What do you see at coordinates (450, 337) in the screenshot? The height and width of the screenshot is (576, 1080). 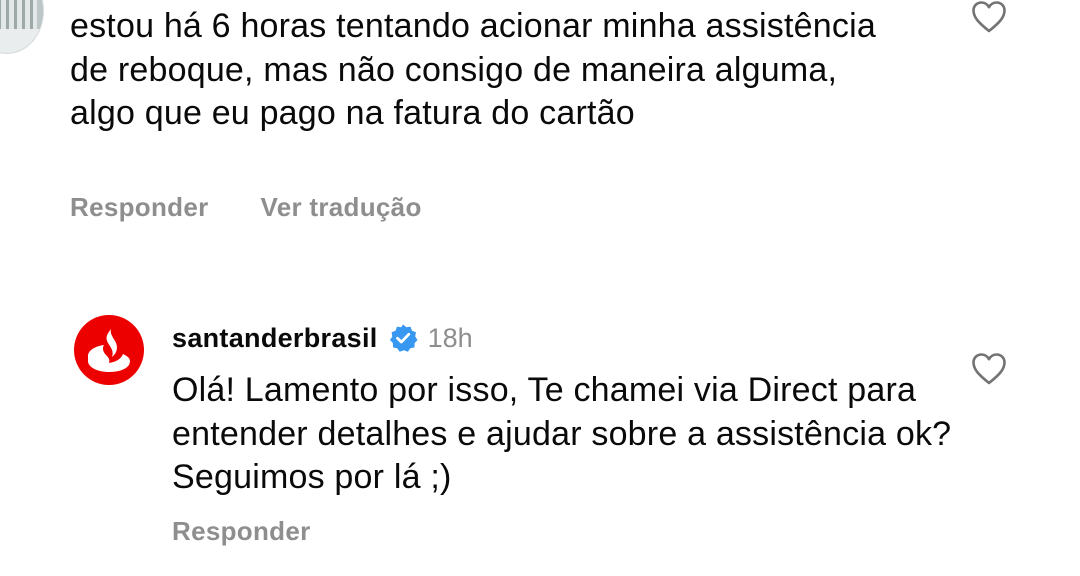 I see `timestamp: 18h` at bounding box center [450, 337].